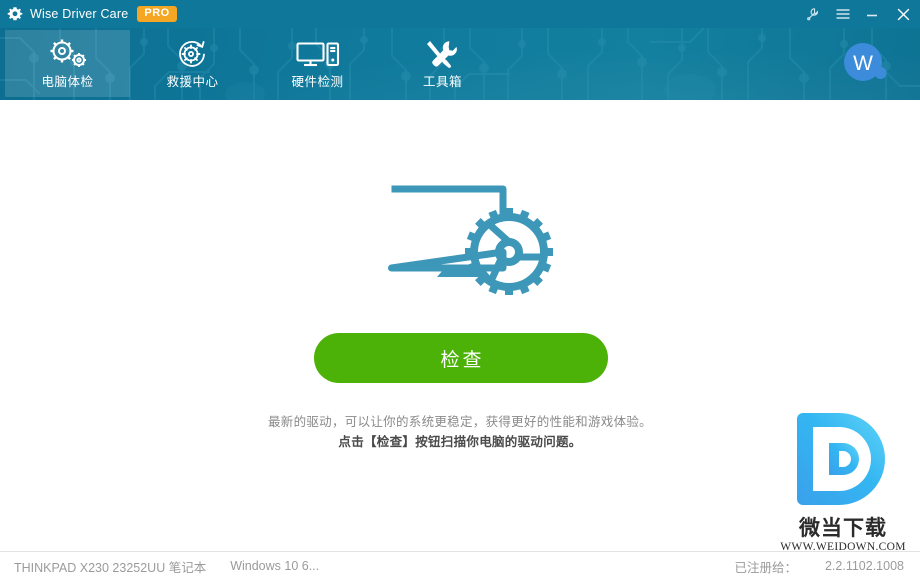 The image size is (920, 580). Describe the element at coordinates (79, 14) in the screenshot. I see `window-title: Wise Driver Care` at that location.